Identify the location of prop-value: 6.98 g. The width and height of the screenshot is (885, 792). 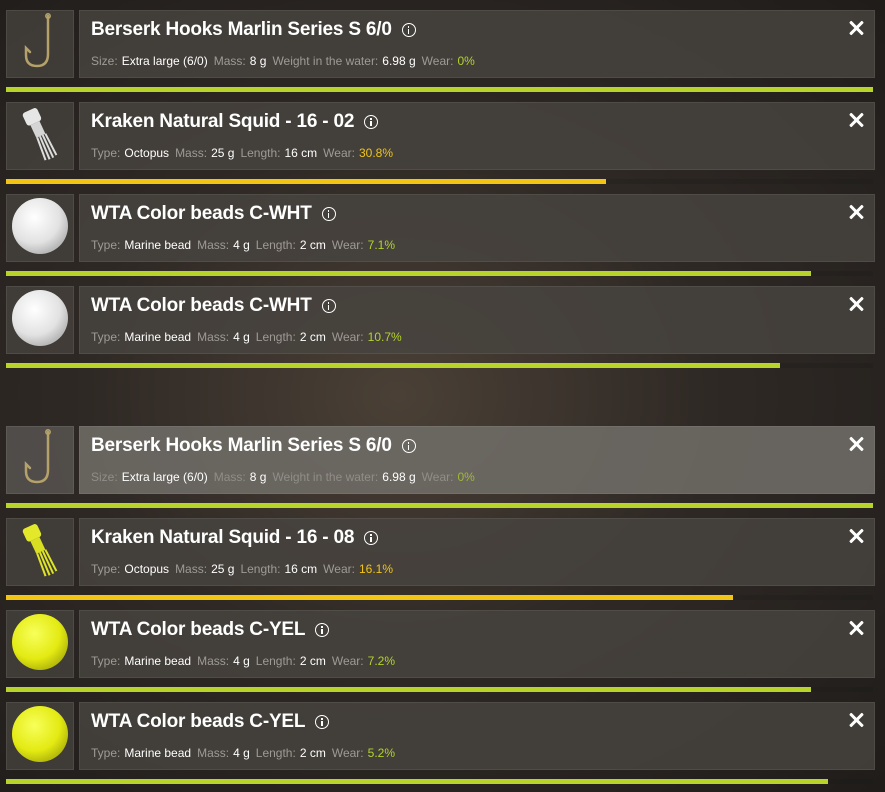
(399, 61).